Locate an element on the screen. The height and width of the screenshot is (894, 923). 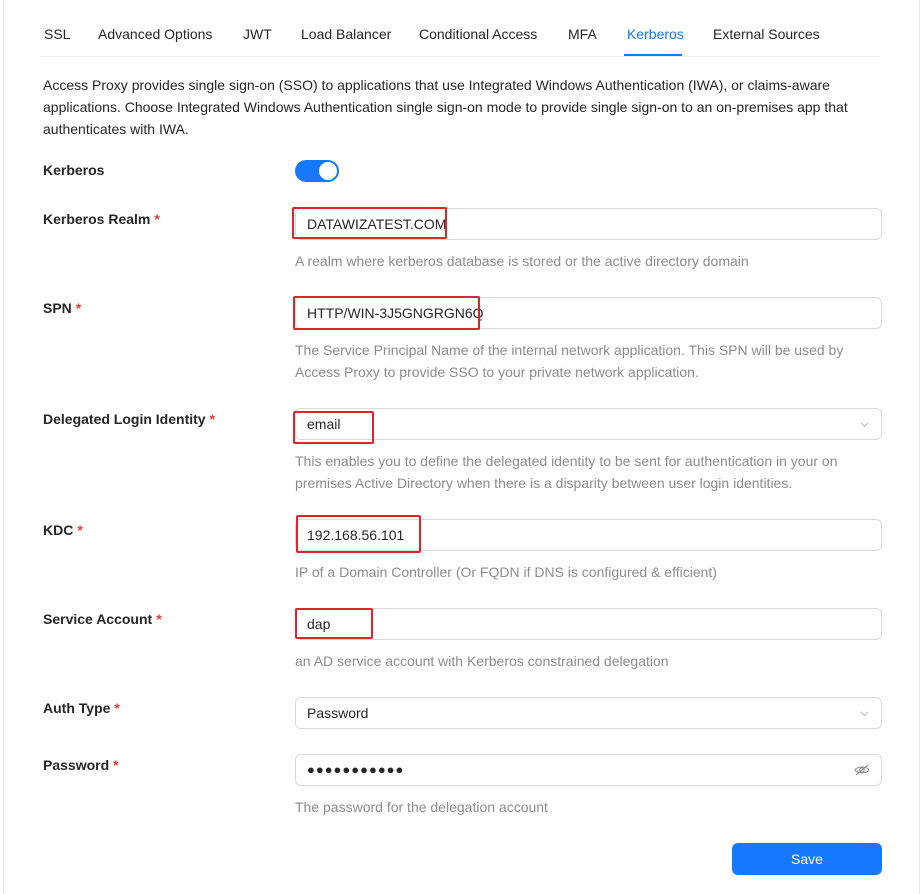
kerberos-label: Kerberos is located at coordinates (73, 170).